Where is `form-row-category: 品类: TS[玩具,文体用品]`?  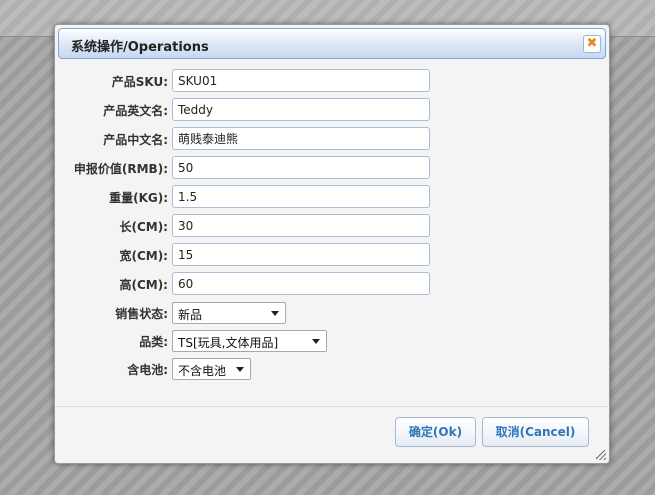
form-row-category: 品类: TS[玩具,文体用品] is located at coordinates (333, 341).